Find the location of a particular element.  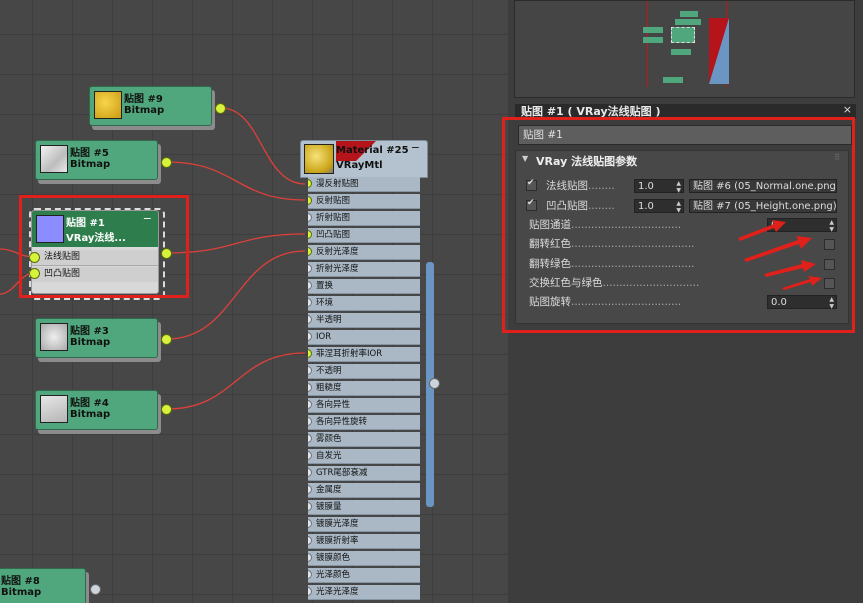

slot-label: 镀膜量 is located at coordinates (329, 507).